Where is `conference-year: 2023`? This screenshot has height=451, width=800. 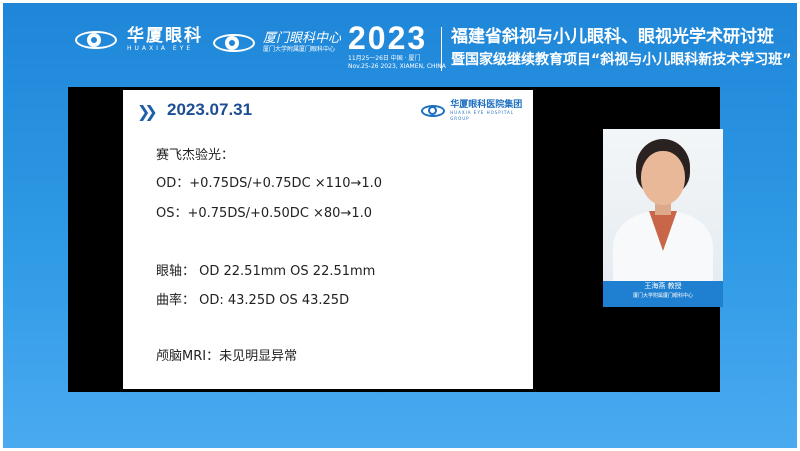
conference-year: 2023 is located at coordinates (388, 38).